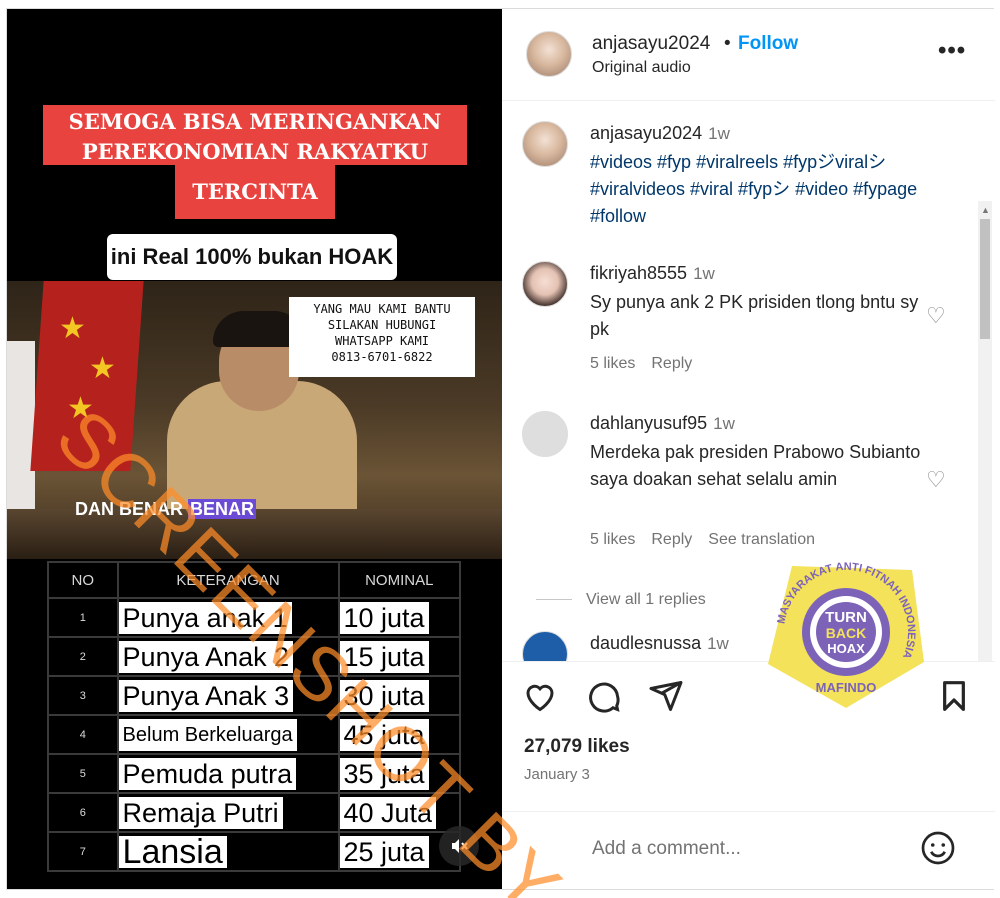  I want to click on save-bookmark-icon, so click(954, 696).